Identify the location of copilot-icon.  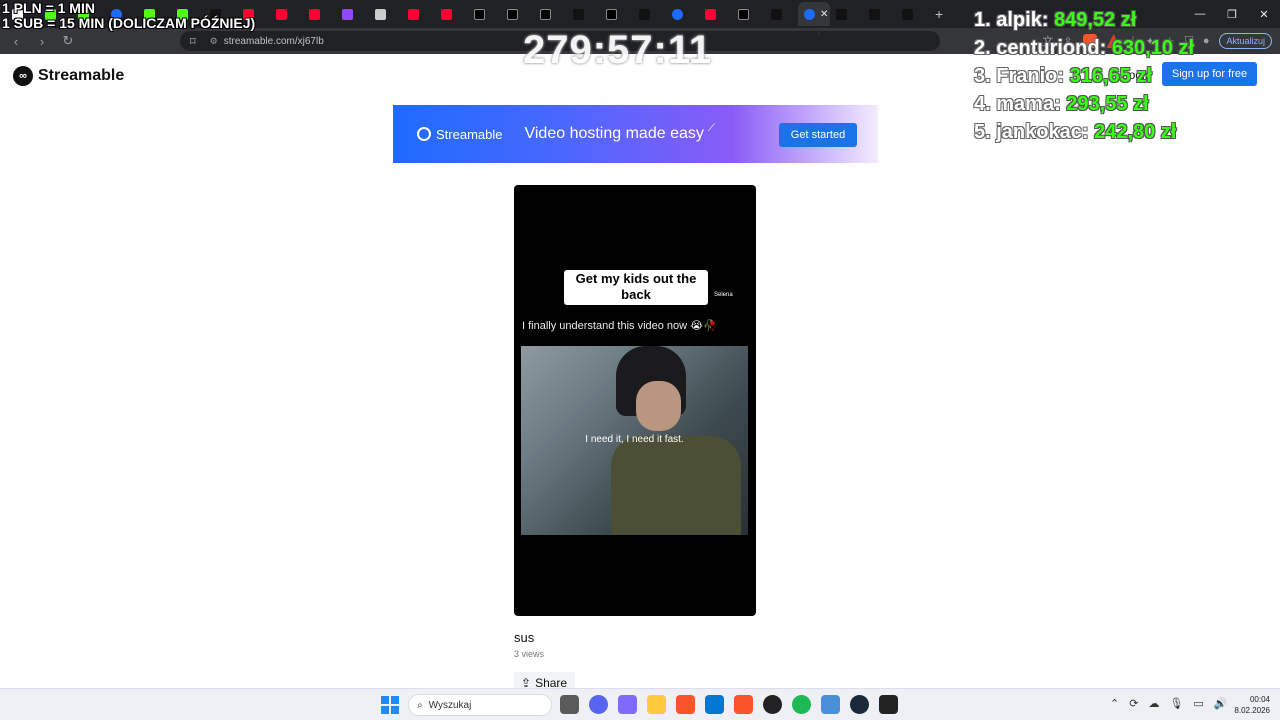
(627, 704).